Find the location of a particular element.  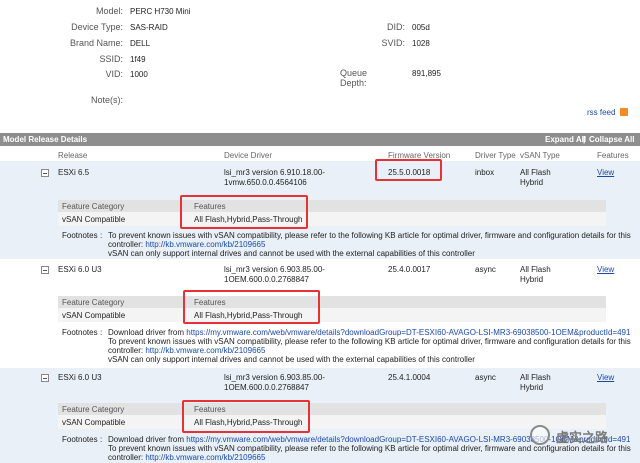

firmware-highlight-box is located at coordinates (408, 170).